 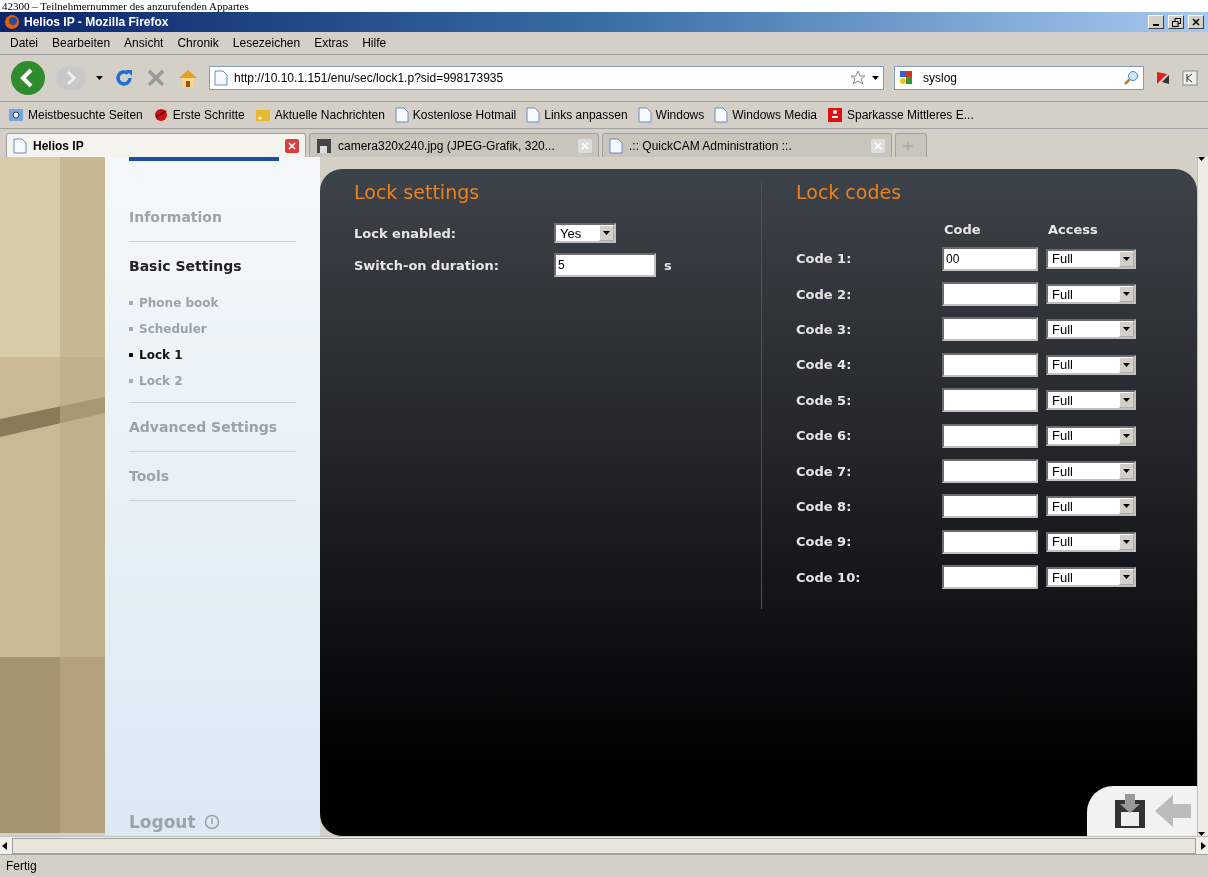 I want to click on code-label: Code 8:, so click(x=824, y=506).